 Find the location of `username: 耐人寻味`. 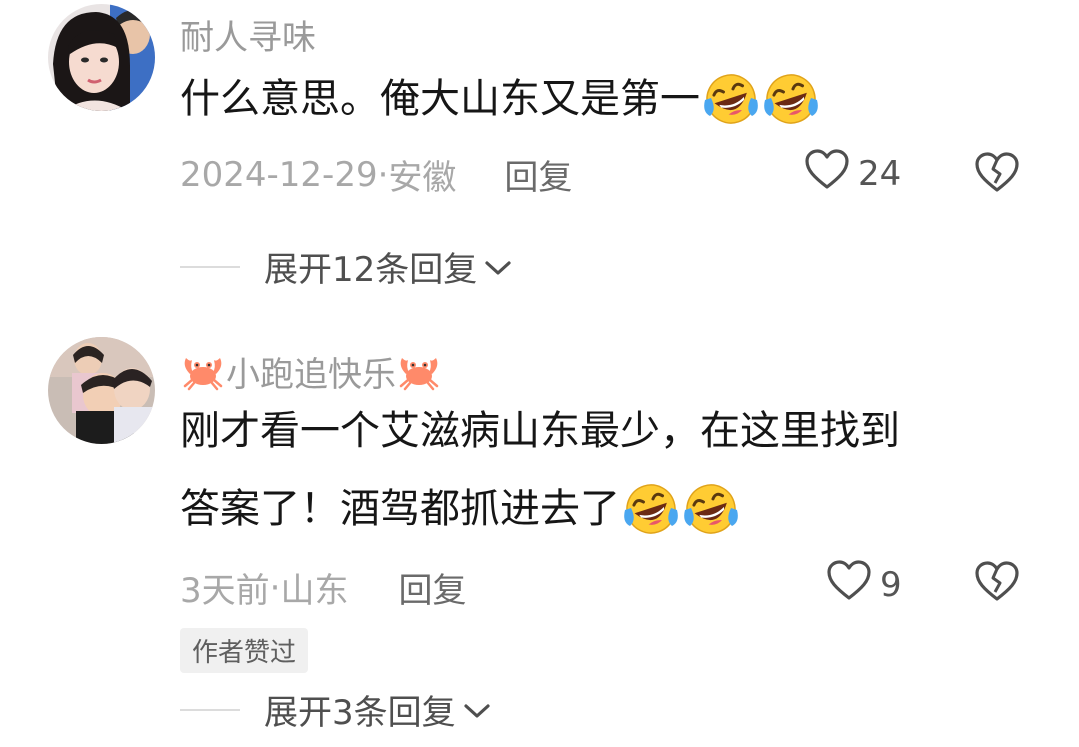

username: 耐人寻味 is located at coordinates (248, 34).